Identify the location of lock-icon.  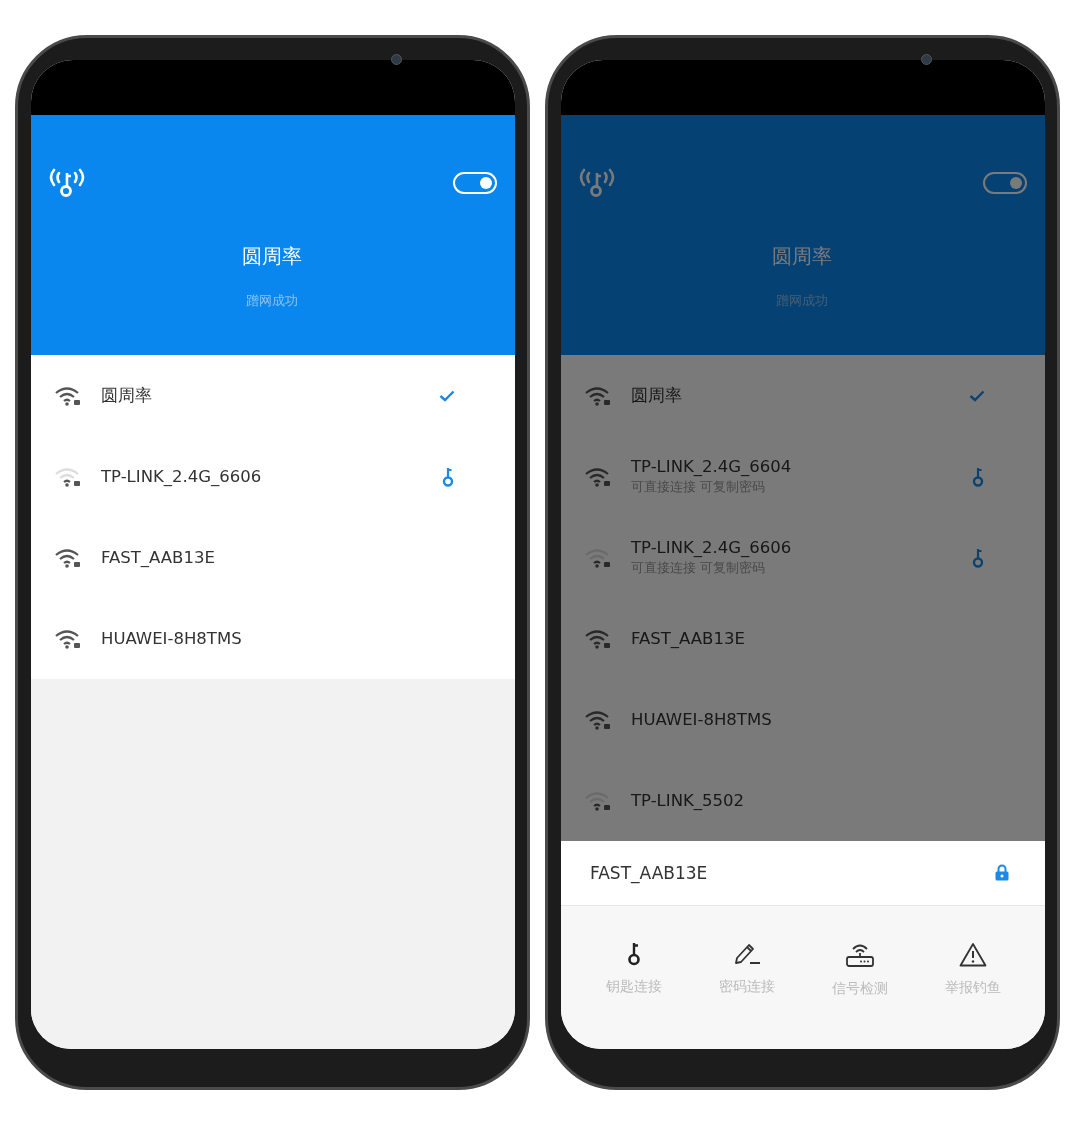
(1002, 872).